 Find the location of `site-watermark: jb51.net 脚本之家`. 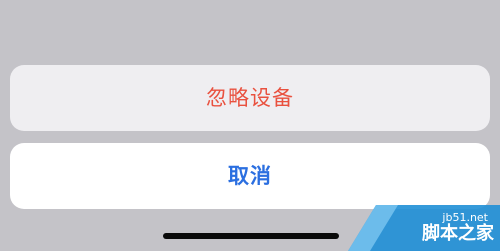

site-watermark: jb51.net 脚本之家 is located at coordinates (424, 228).